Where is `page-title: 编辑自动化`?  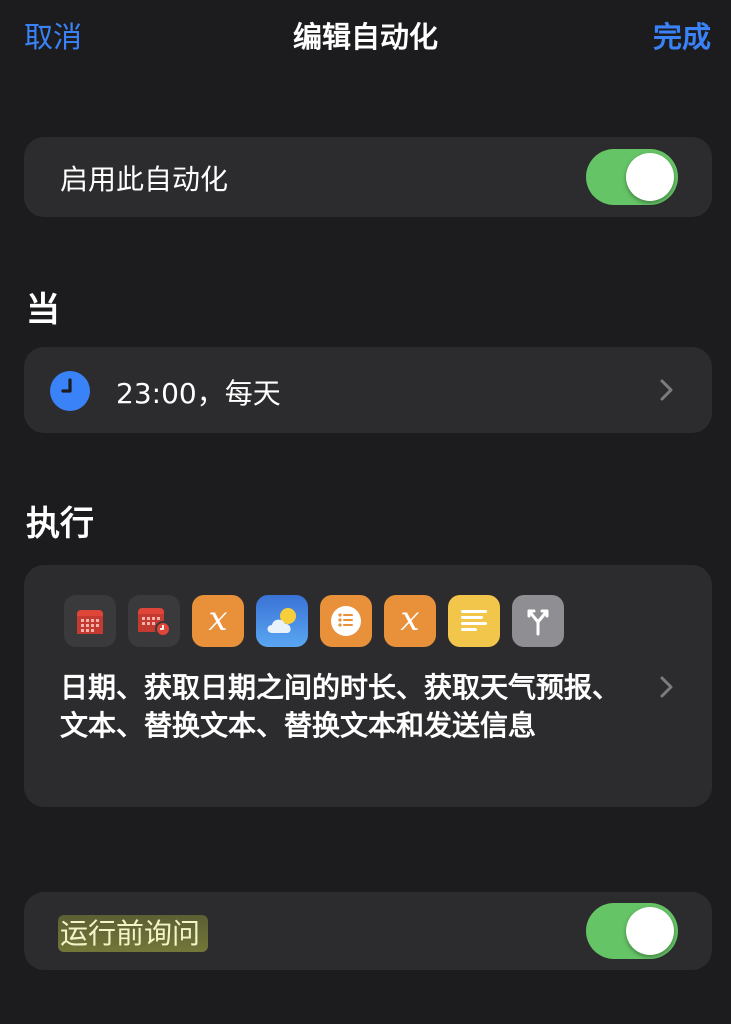
page-title: 编辑自动化 is located at coordinates (365, 37).